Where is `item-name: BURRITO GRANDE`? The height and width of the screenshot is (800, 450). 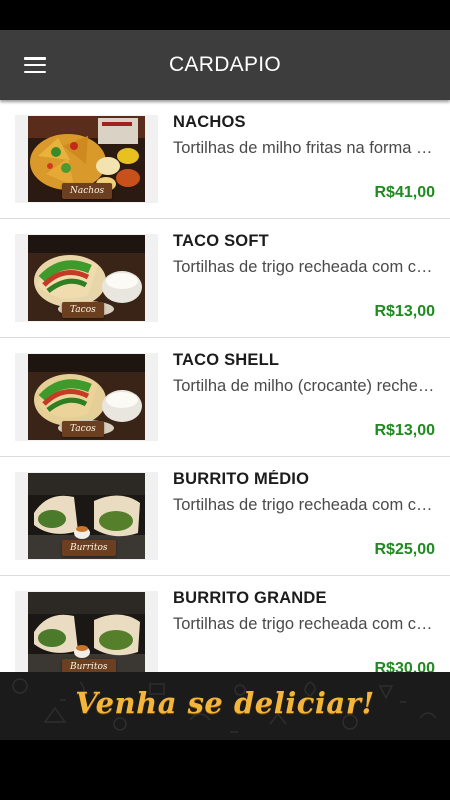
item-name: BURRITO GRANDE is located at coordinates (250, 598).